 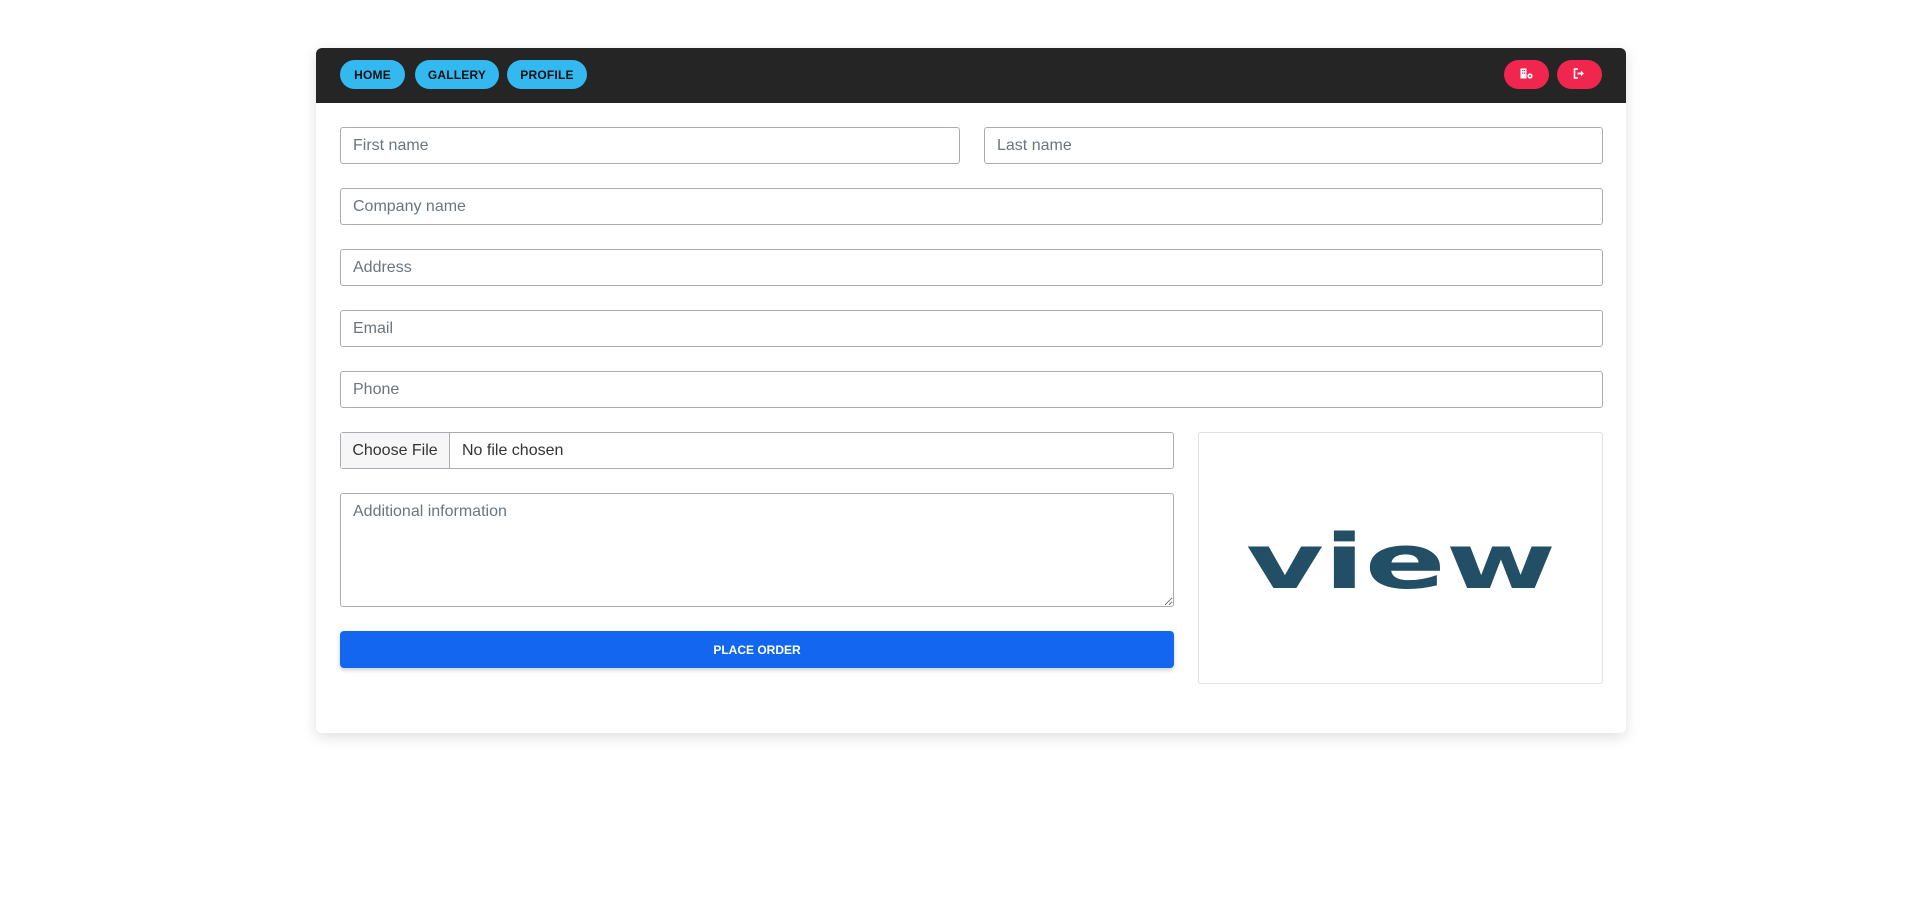 I want to click on nav-profile-button: PROFILE, so click(x=547, y=74).